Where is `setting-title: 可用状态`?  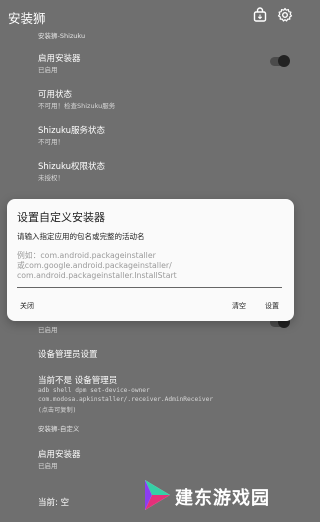 setting-title: 可用状态 is located at coordinates (55, 95).